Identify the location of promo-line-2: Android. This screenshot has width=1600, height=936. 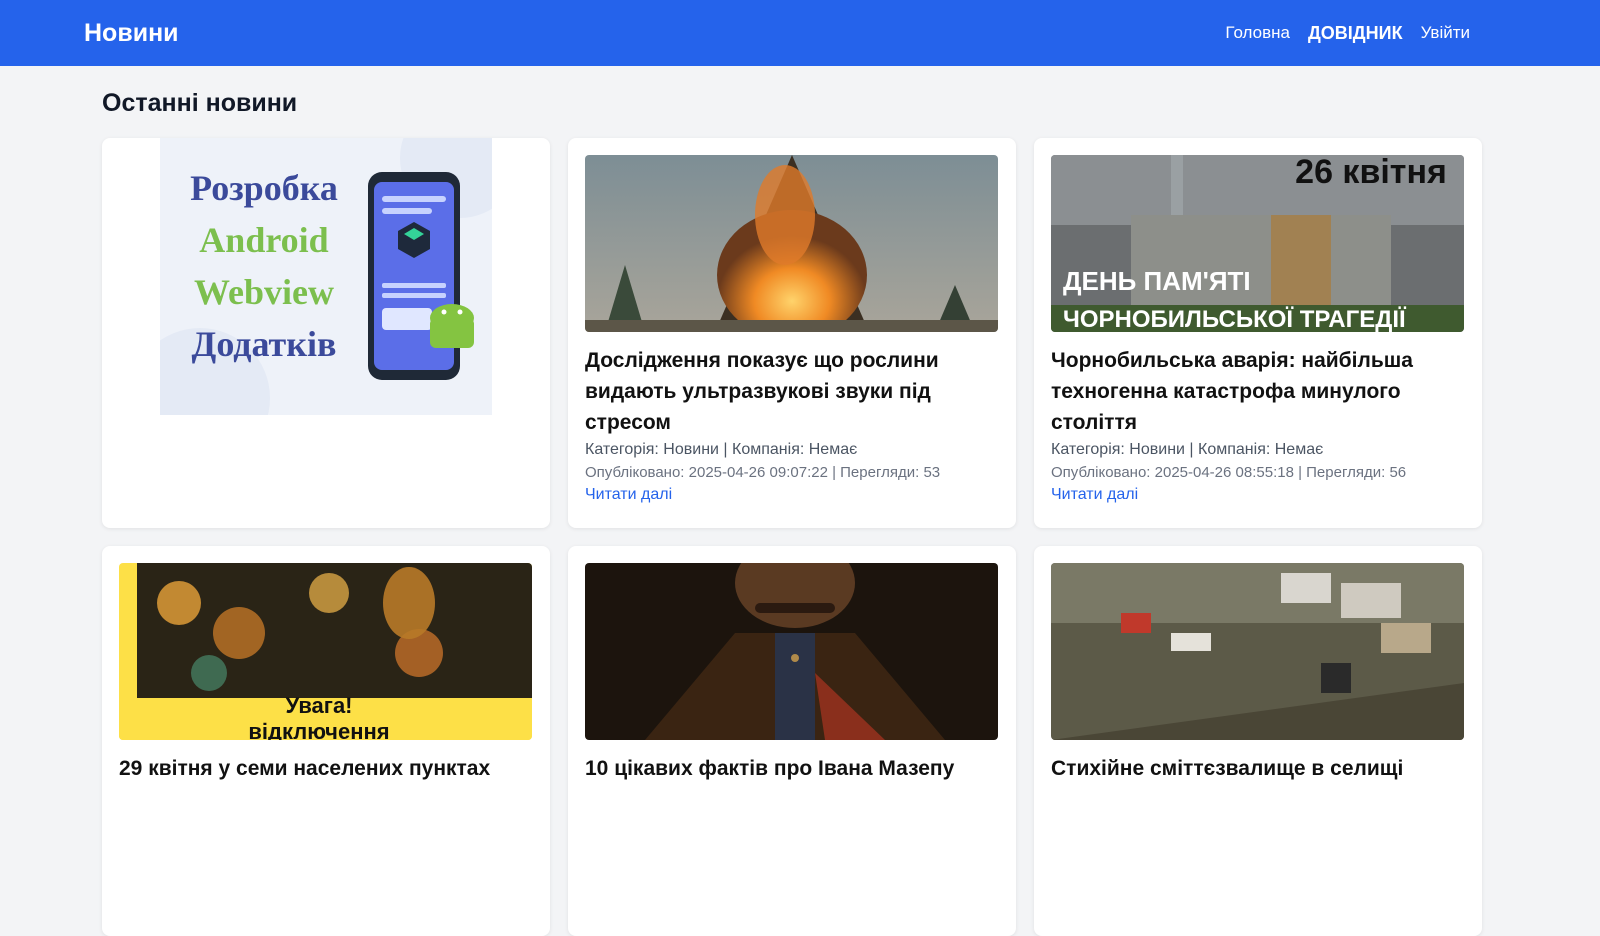
(263, 240).